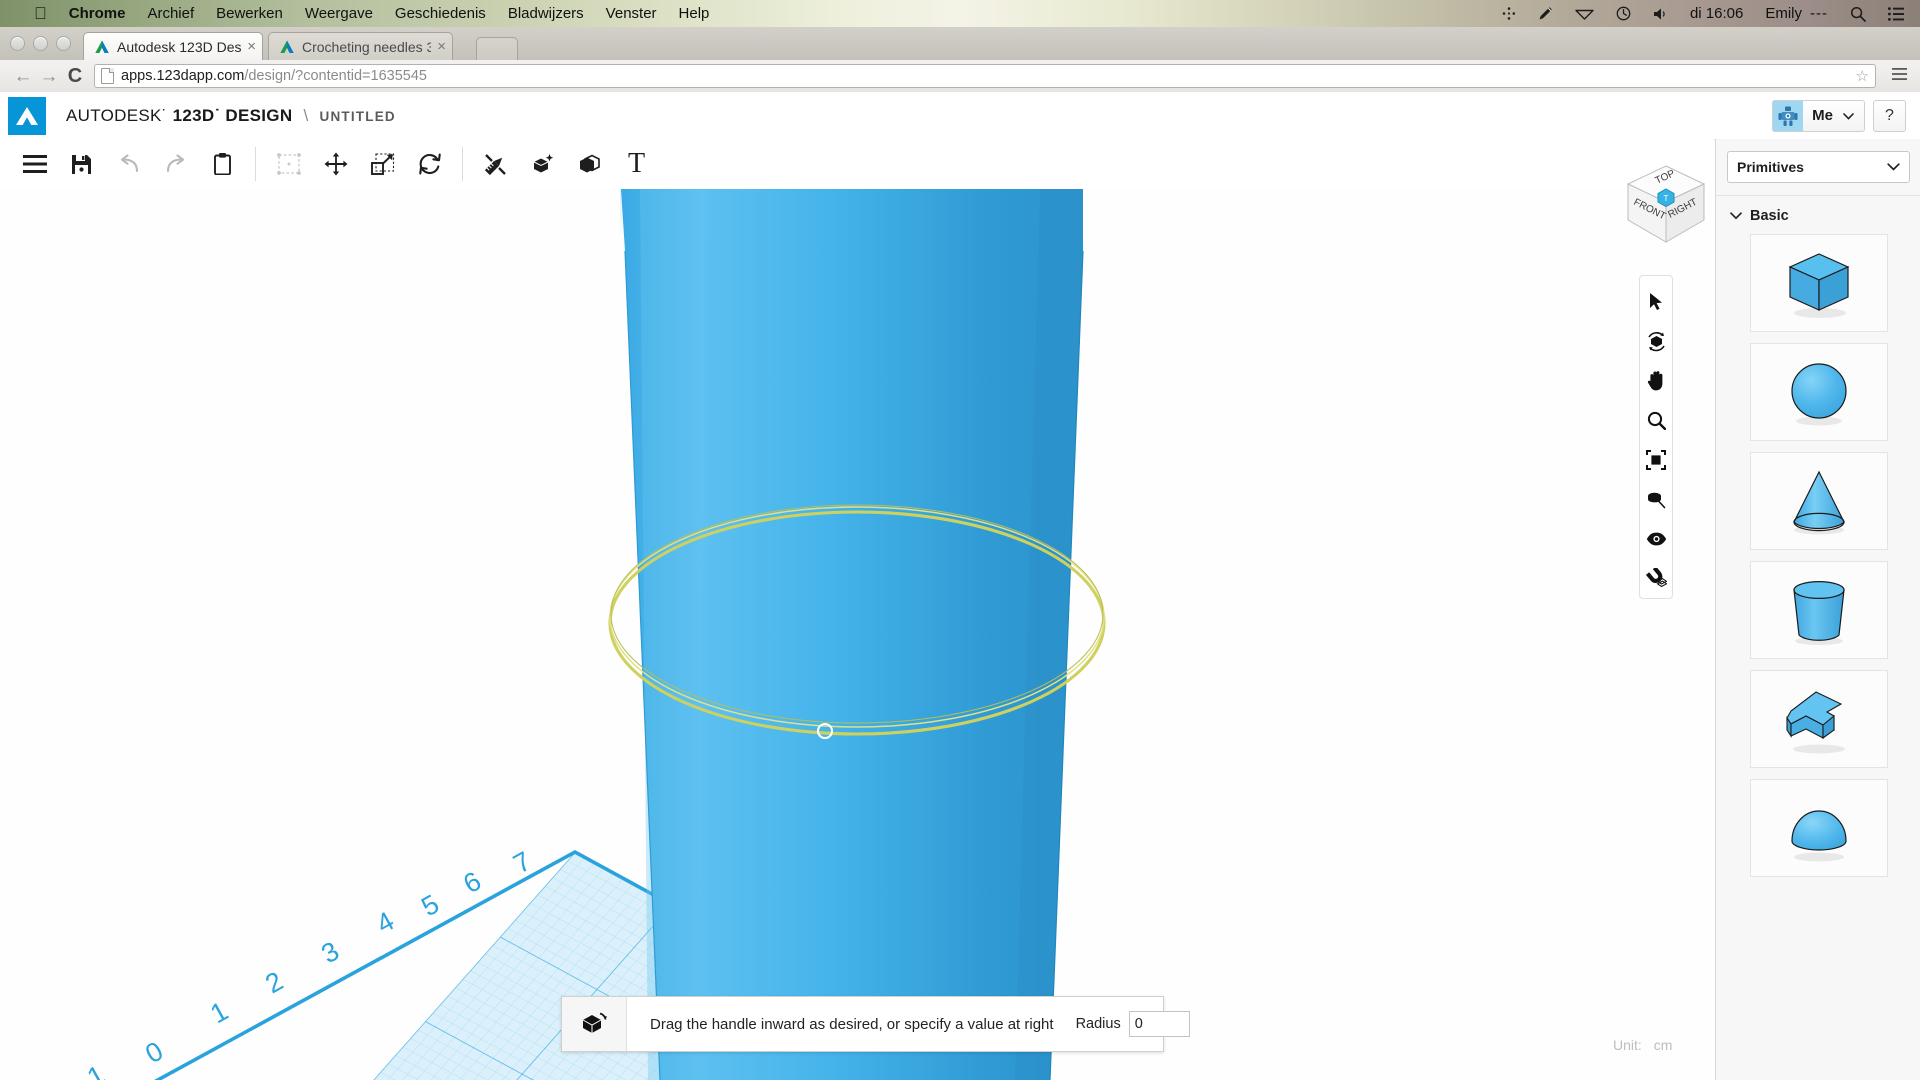 This screenshot has height=1080, width=1920. What do you see at coordinates (154, 1053) in the screenshot?
I see `svg-text: 0` at bounding box center [154, 1053].